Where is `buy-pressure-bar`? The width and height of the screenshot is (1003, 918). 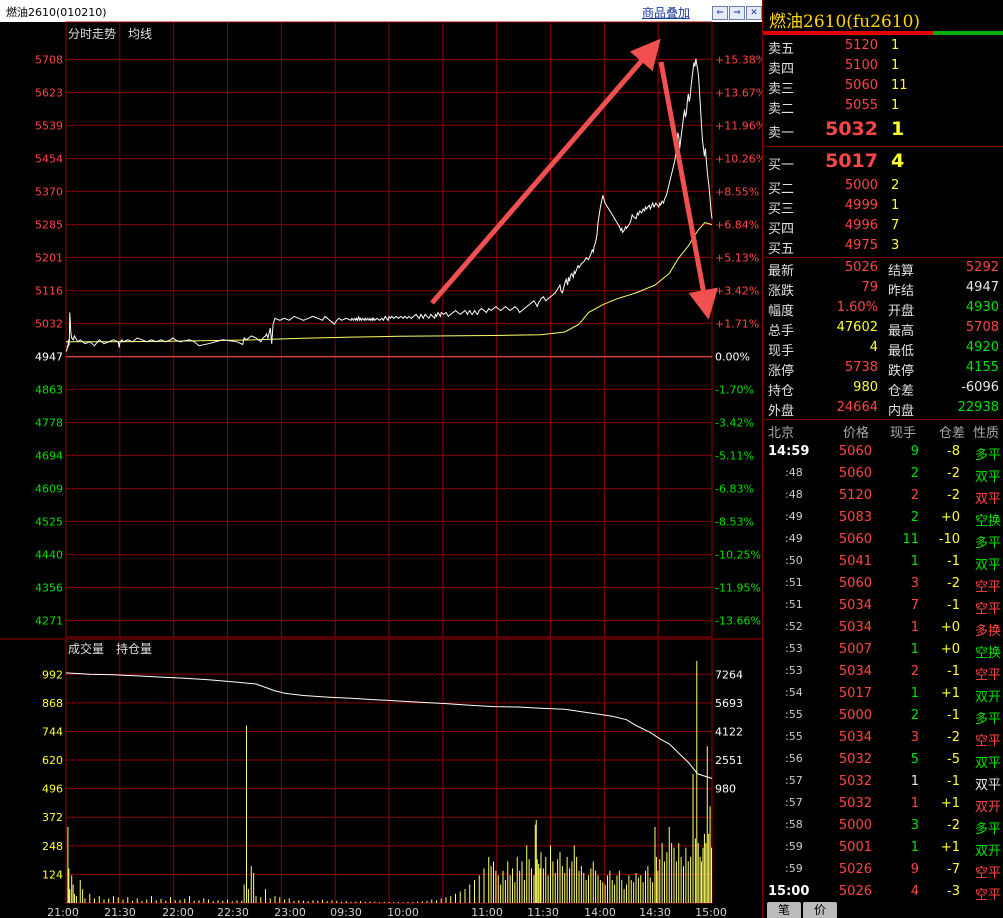
buy-pressure-bar is located at coordinates (968, 33).